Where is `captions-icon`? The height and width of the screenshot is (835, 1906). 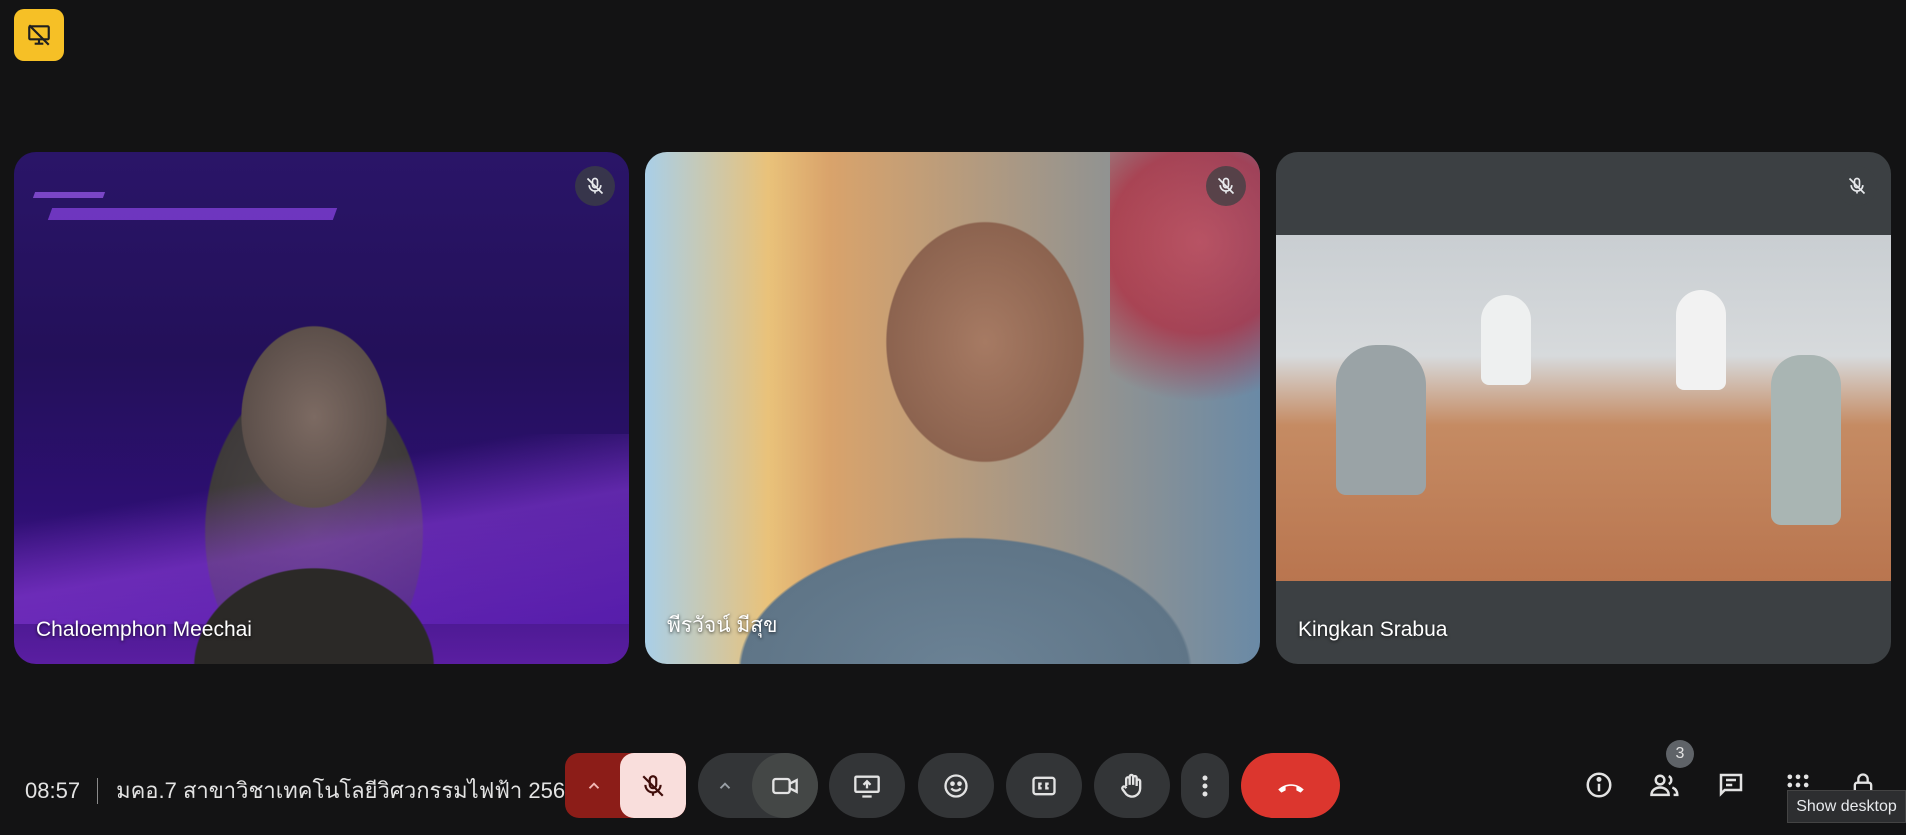 captions-icon is located at coordinates (1044, 785).